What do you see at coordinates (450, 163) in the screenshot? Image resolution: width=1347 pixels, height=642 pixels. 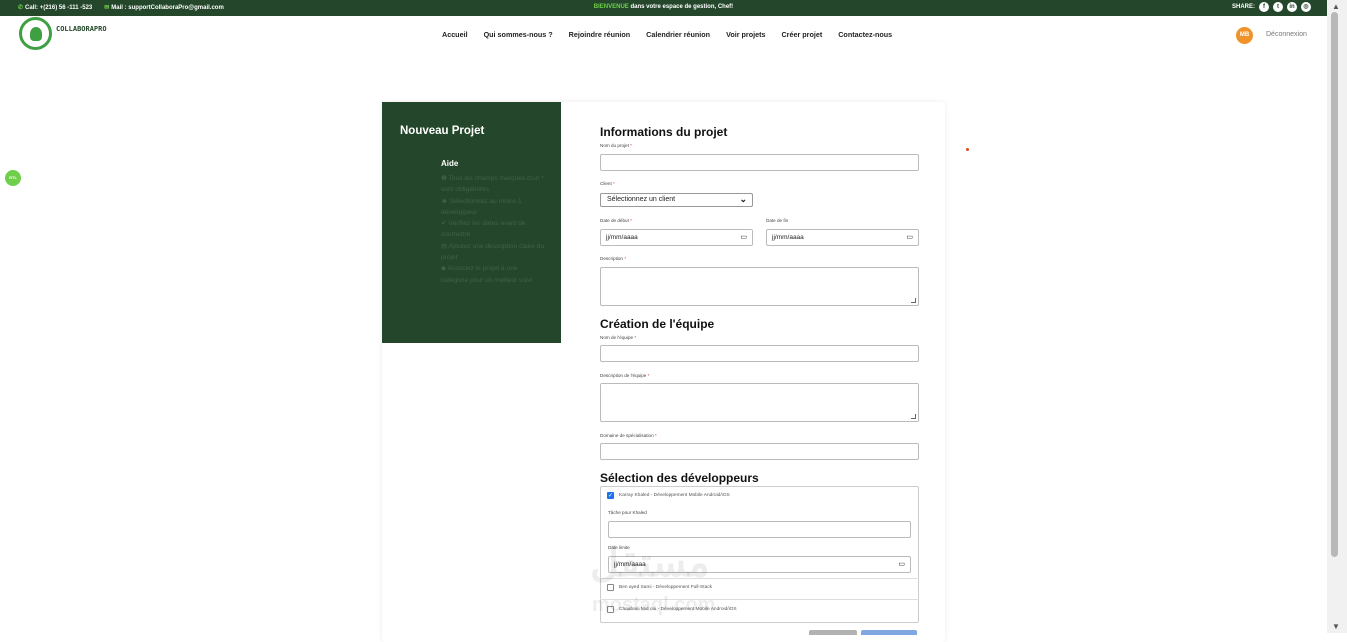 I see `help-title: Aide` at bounding box center [450, 163].